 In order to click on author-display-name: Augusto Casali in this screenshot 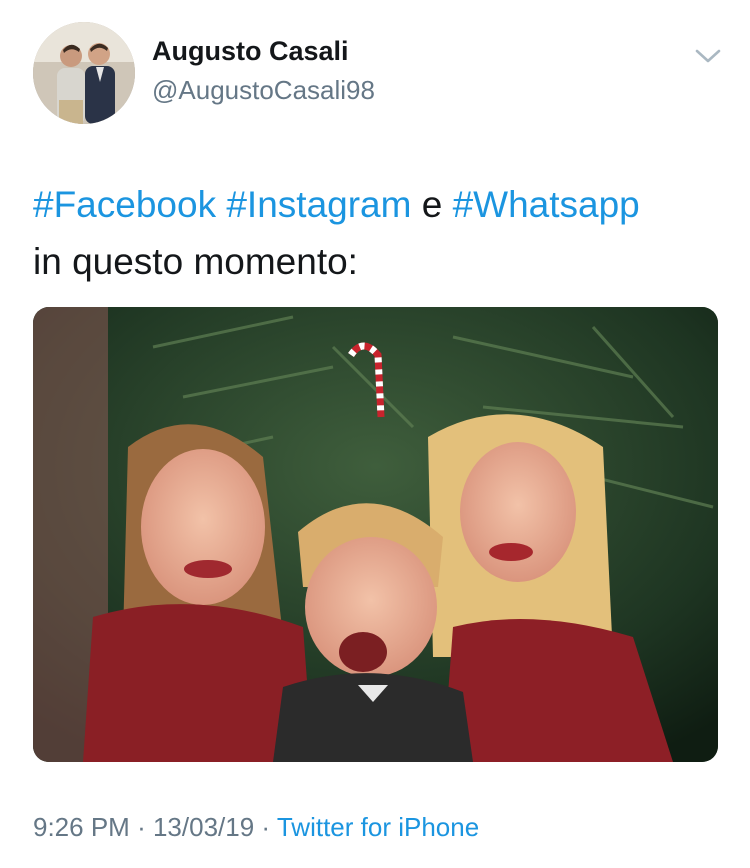, I will do `click(250, 51)`.